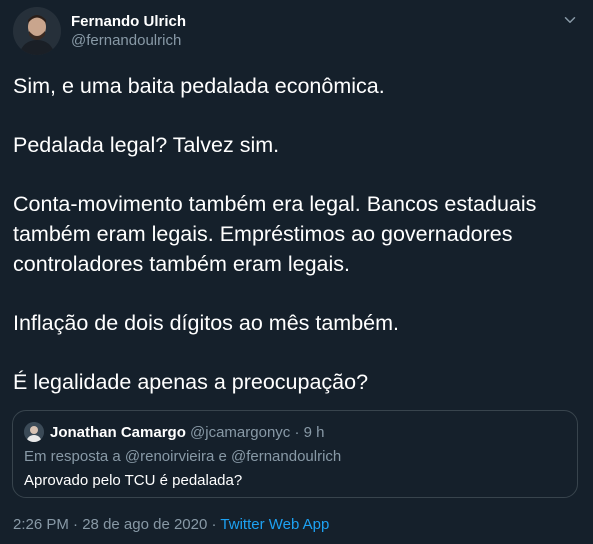  I want to click on quoted-avatar, so click(34, 432).